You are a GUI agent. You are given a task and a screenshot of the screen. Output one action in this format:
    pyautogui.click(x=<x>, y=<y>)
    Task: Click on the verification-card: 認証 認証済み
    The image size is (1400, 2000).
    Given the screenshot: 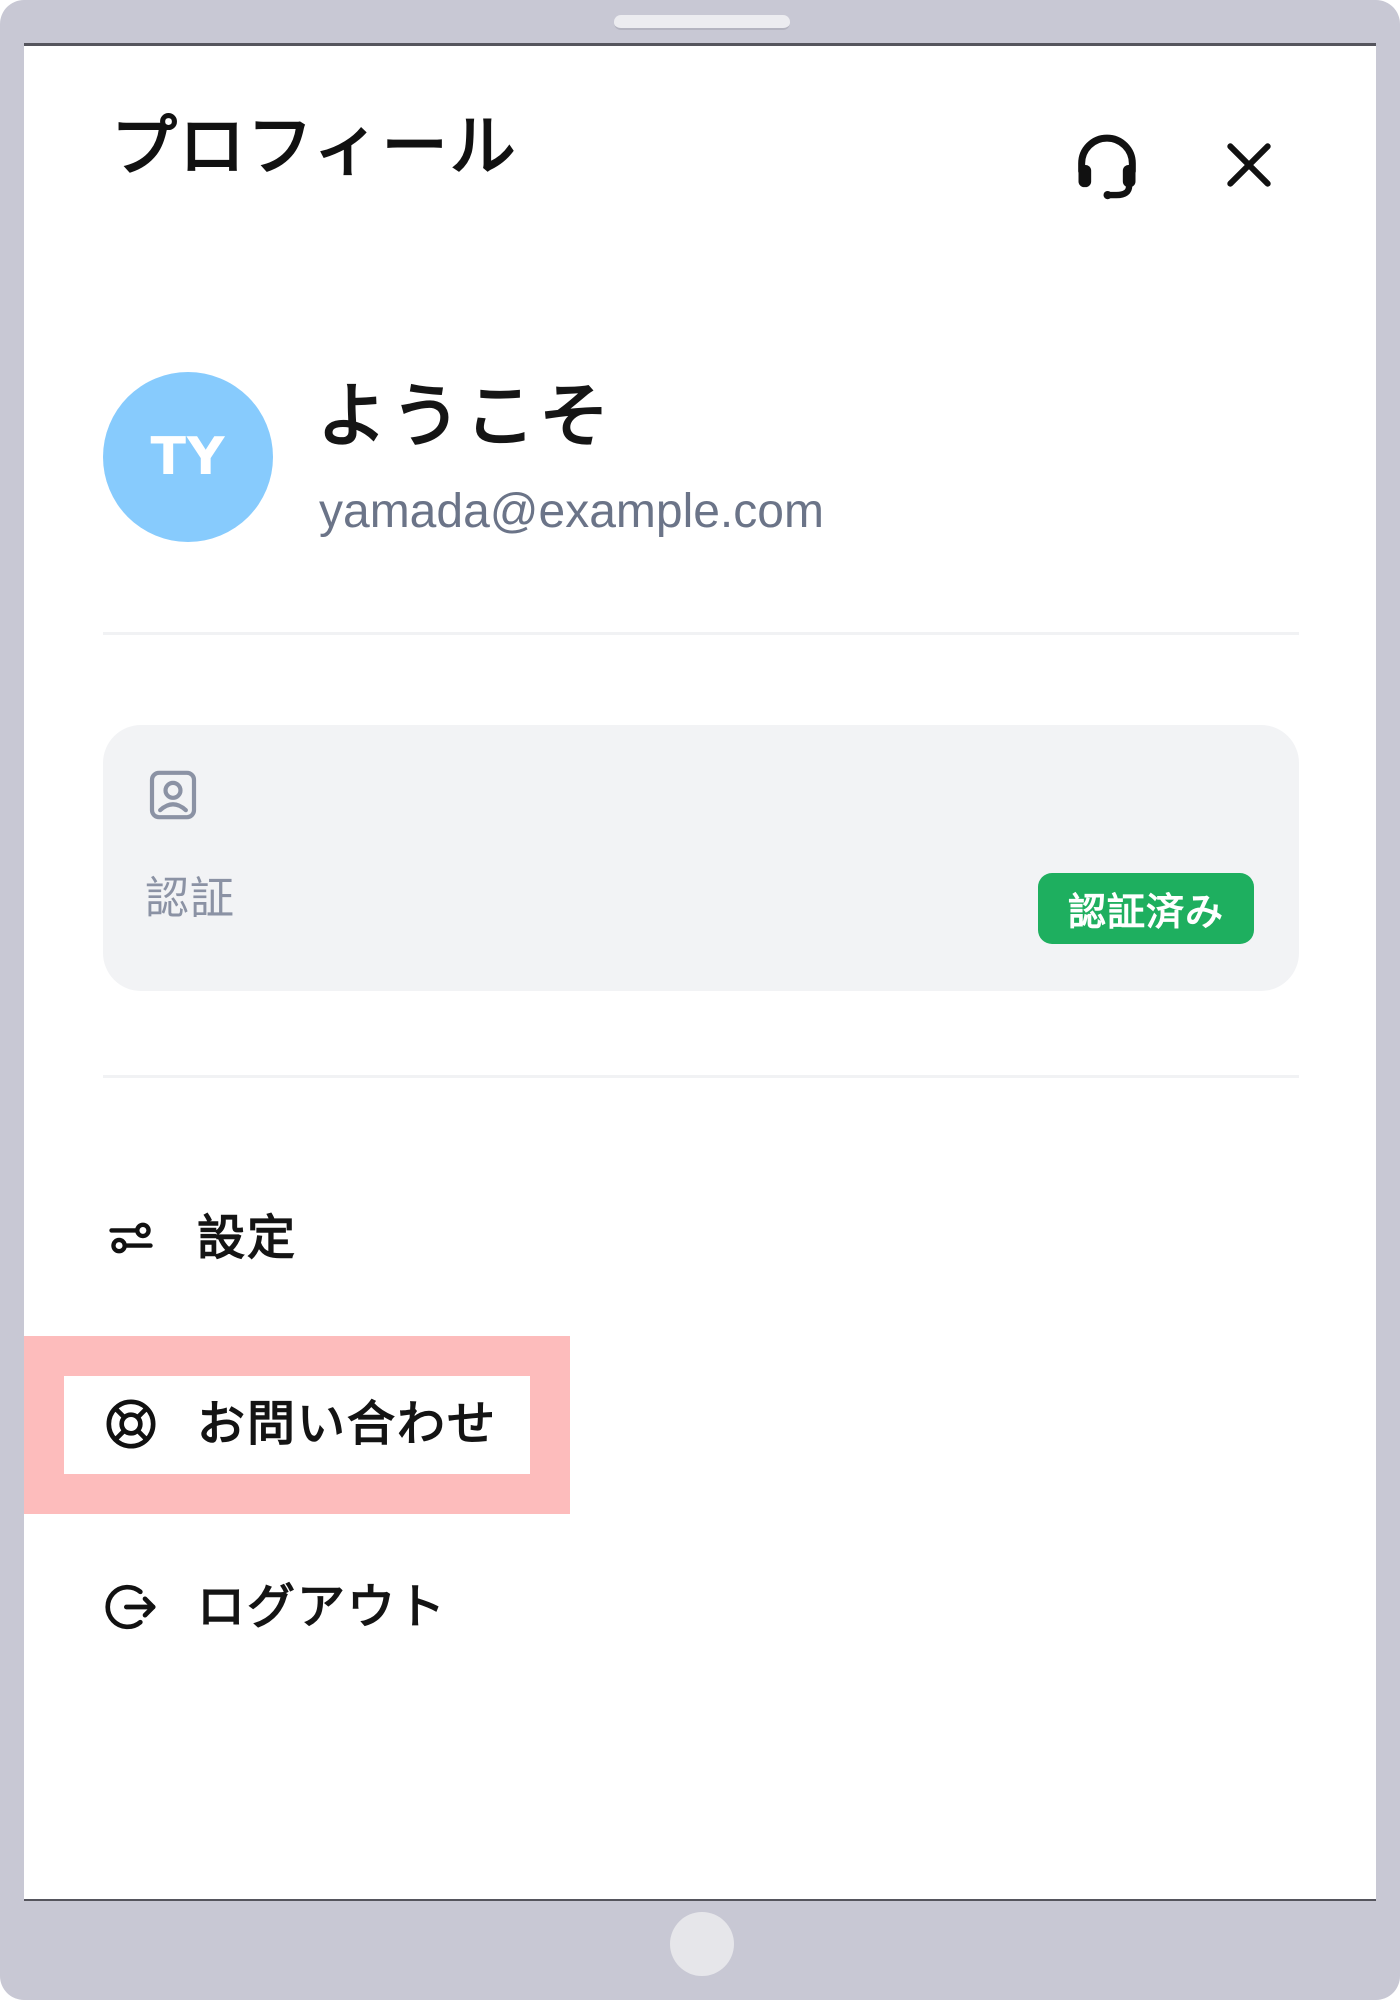 What is the action you would take?
    pyautogui.click(x=701, y=858)
    